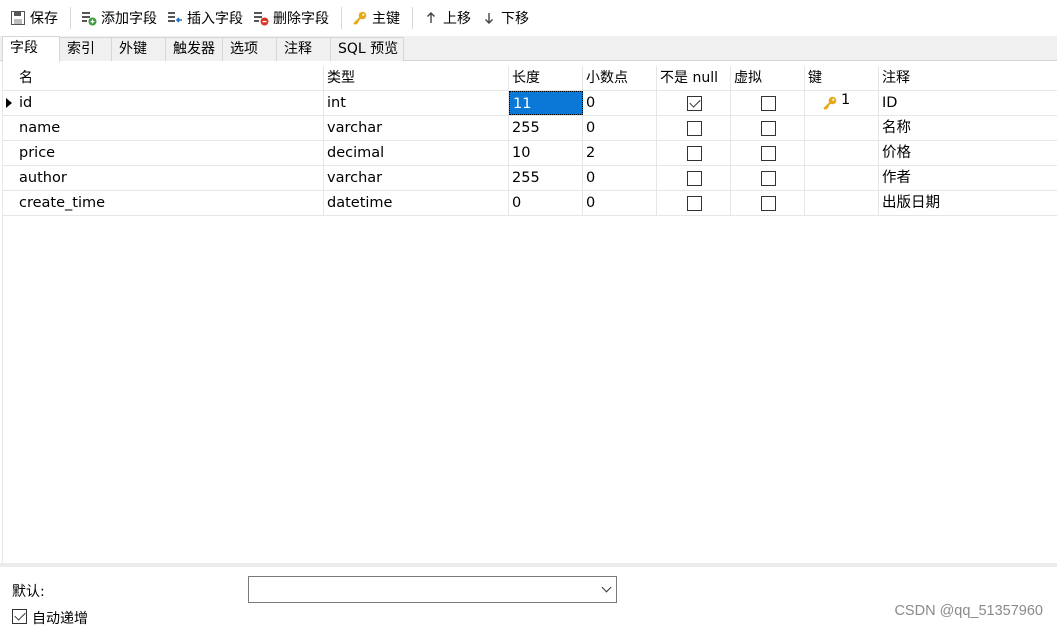  What do you see at coordinates (386, 19) in the screenshot?
I see `primary-key-label: 主键` at bounding box center [386, 19].